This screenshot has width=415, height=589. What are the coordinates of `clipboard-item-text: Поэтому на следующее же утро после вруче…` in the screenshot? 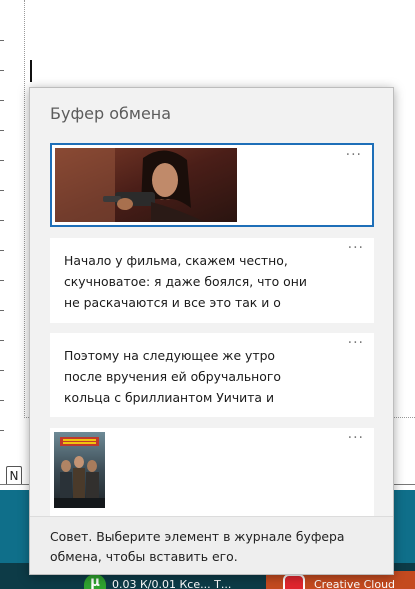 It's located at (212, 375).